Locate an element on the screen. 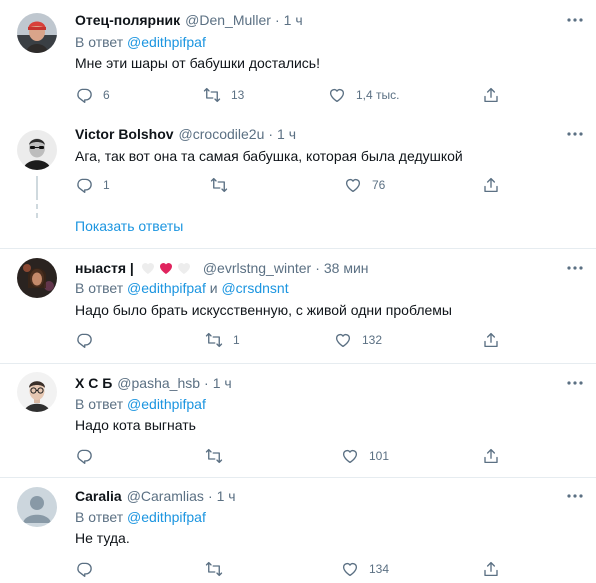 Image resolution: width=596 pixels, height=583 pixels. retweet-button: 1 is located at coordinates (222, 340).